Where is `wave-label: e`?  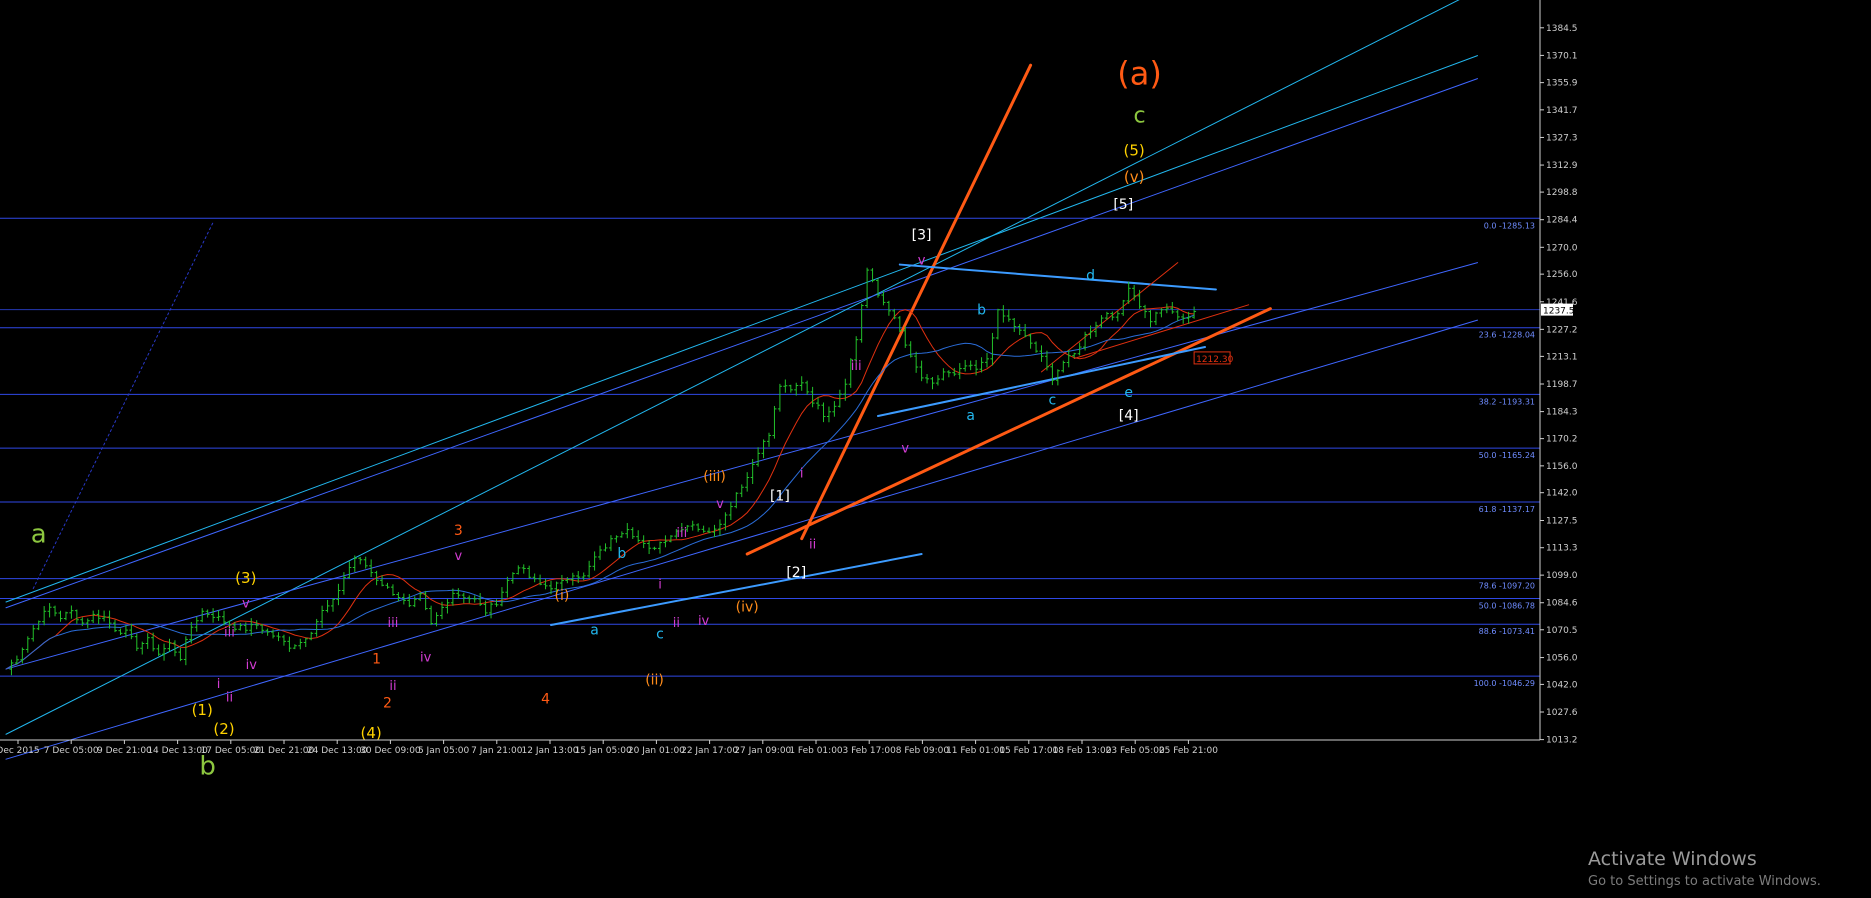 wave-label: e is located at coordinates (1128, 393).